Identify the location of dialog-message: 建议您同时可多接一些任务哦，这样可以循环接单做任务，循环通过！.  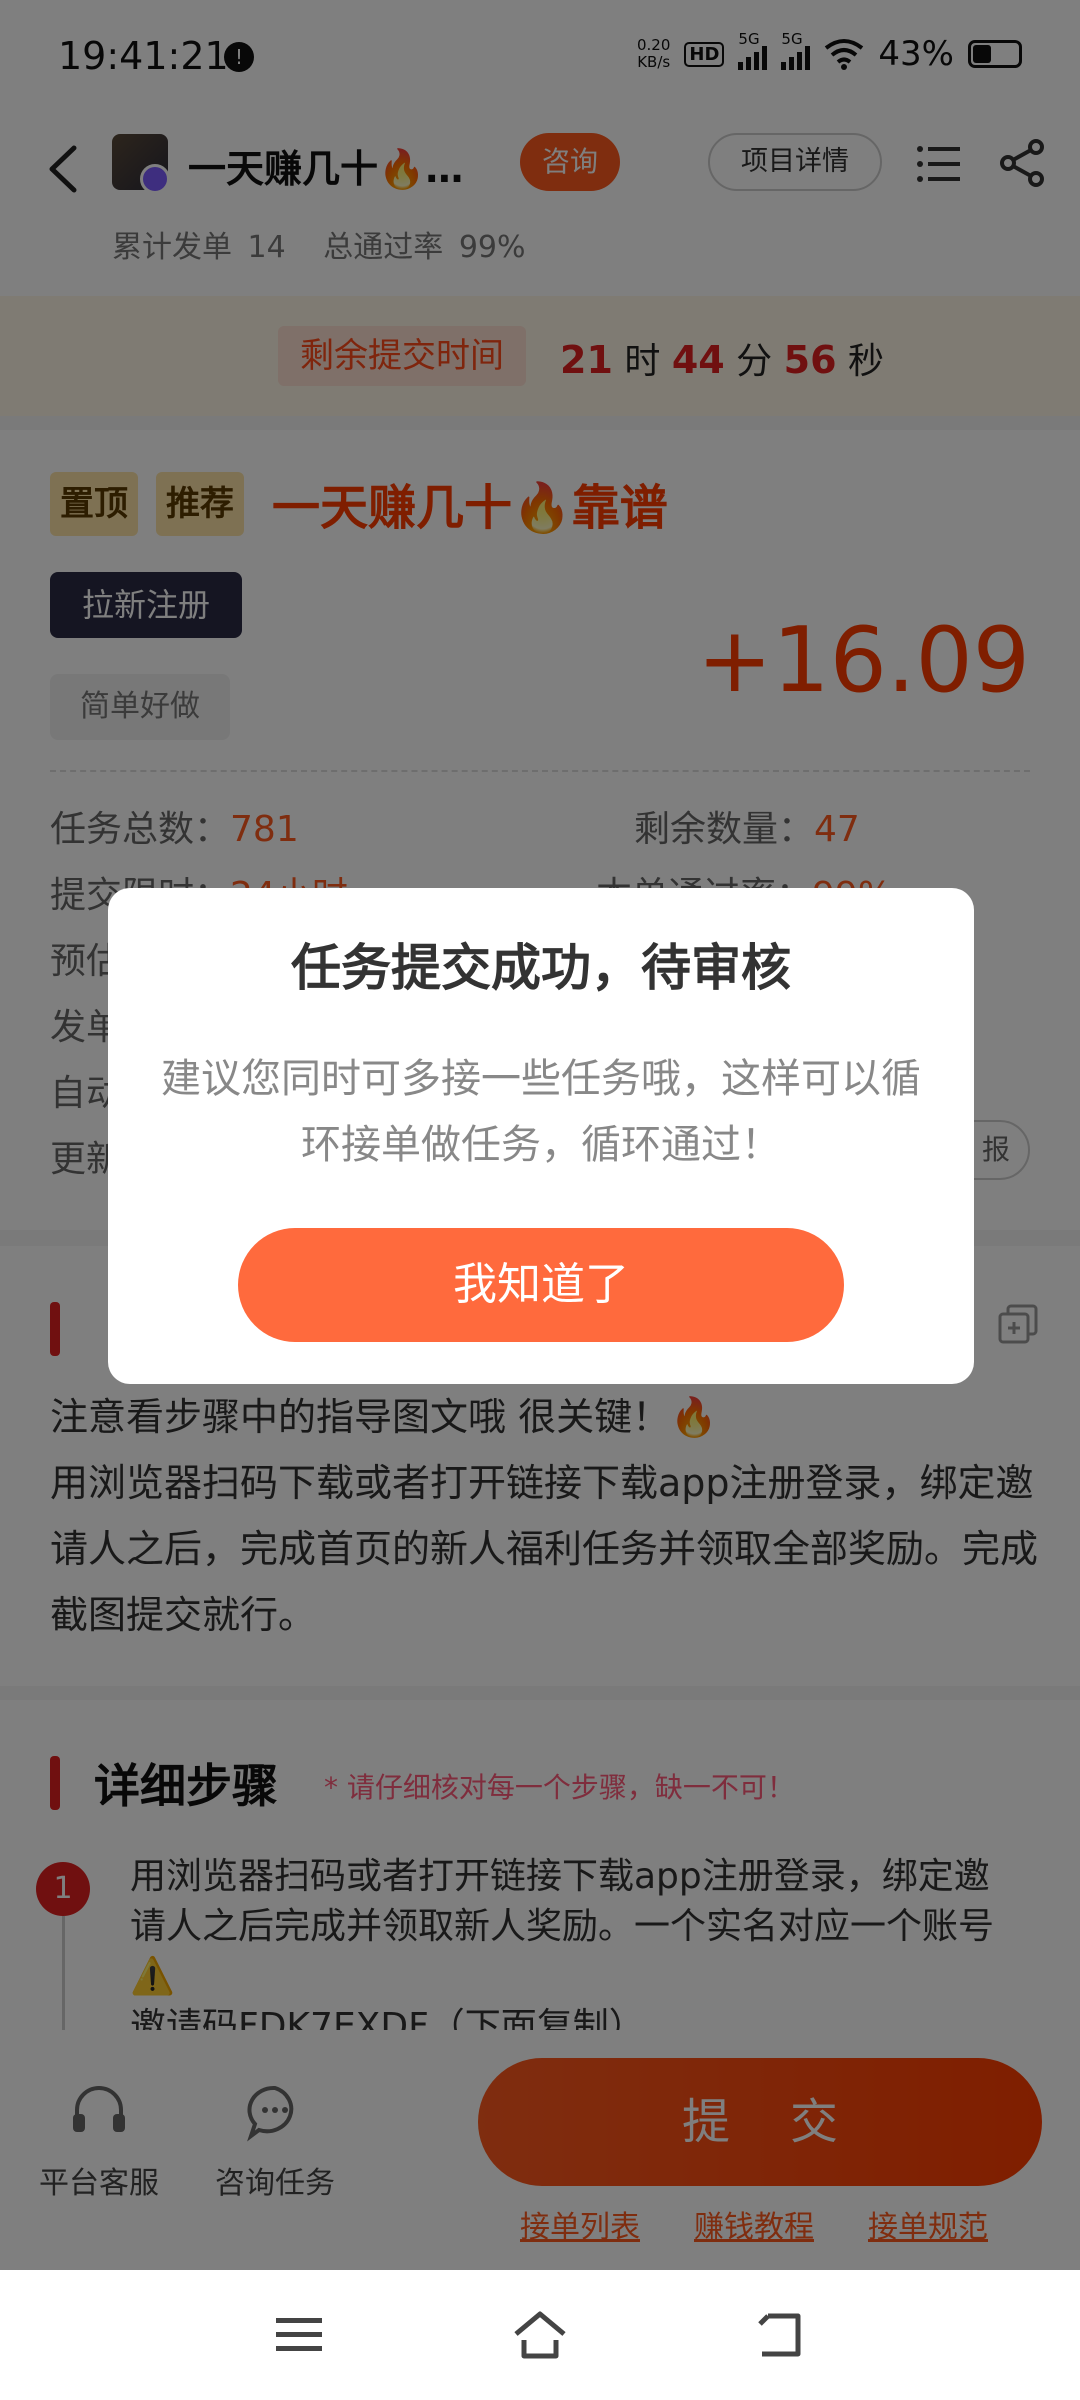
(541, 1112).